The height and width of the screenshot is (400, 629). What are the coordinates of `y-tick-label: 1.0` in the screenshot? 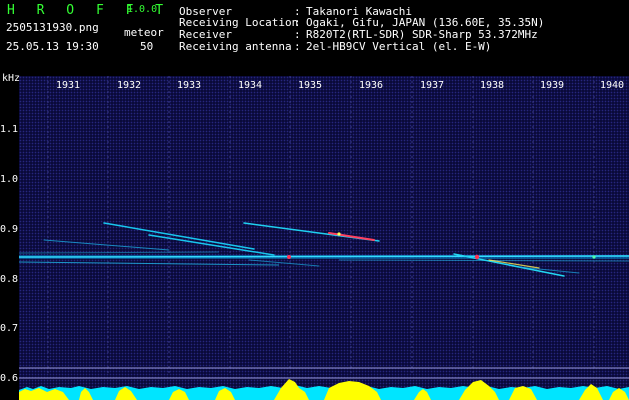 It's located at (9, 179).